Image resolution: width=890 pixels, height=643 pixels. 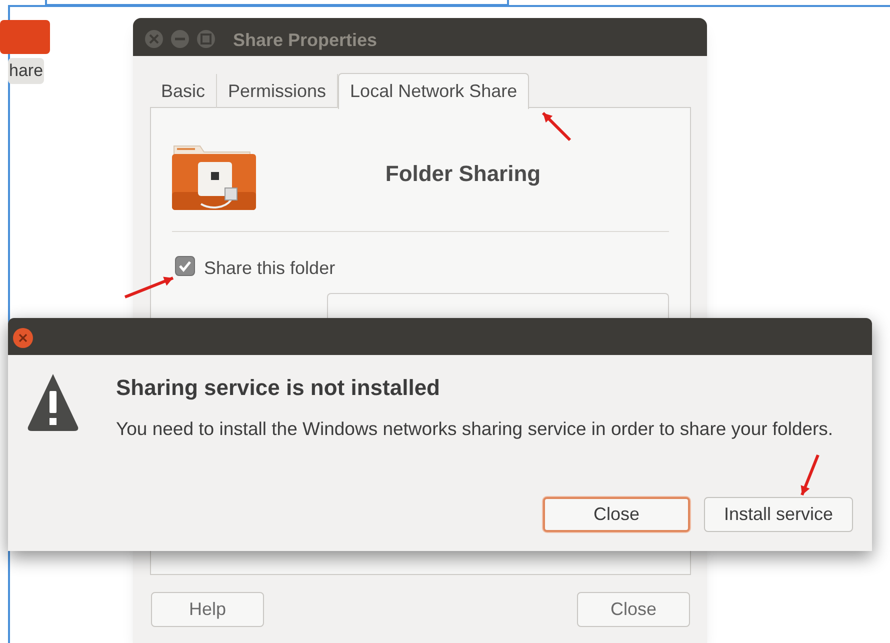 I want to click on checkbox, so click(x=185, y=266).